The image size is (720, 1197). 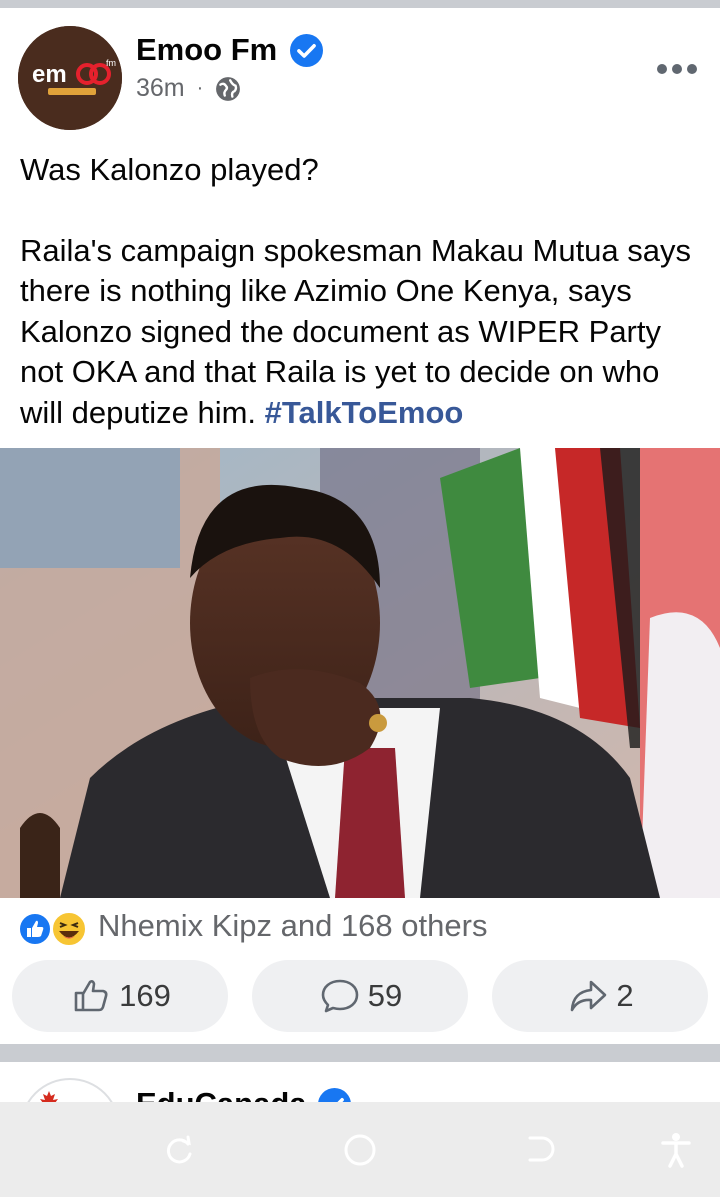 What do you see at coordinates (69, 929) in the screenshot?
I see `haha-reaction-icon` at bounding box center [69, 929].